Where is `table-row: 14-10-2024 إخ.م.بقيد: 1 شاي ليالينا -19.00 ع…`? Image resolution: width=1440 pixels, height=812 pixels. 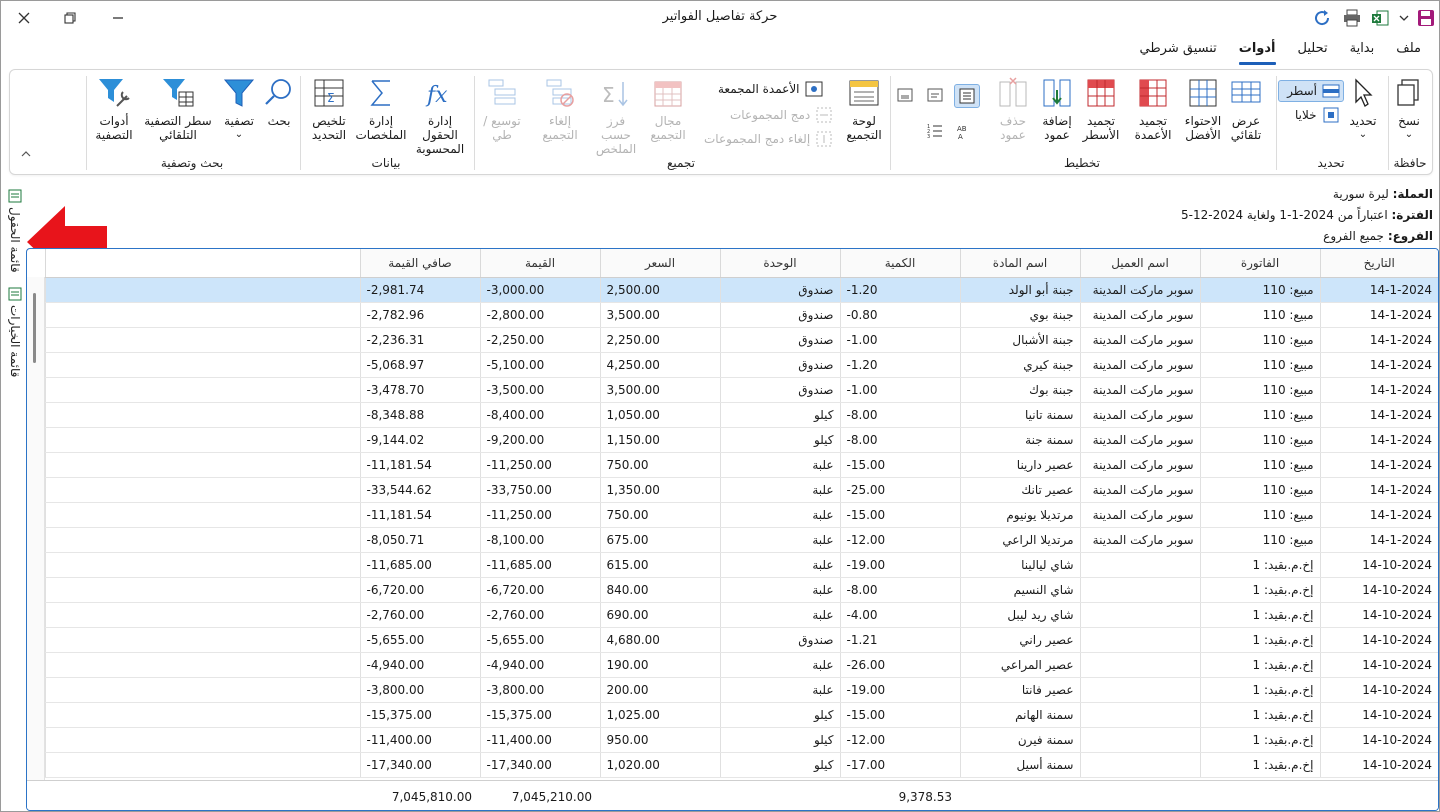 table-row: 14-10-2024 إخ.م.بقيد: 1 شاي ليالينا -19.00 ع… is located at coordinates (741, 565).